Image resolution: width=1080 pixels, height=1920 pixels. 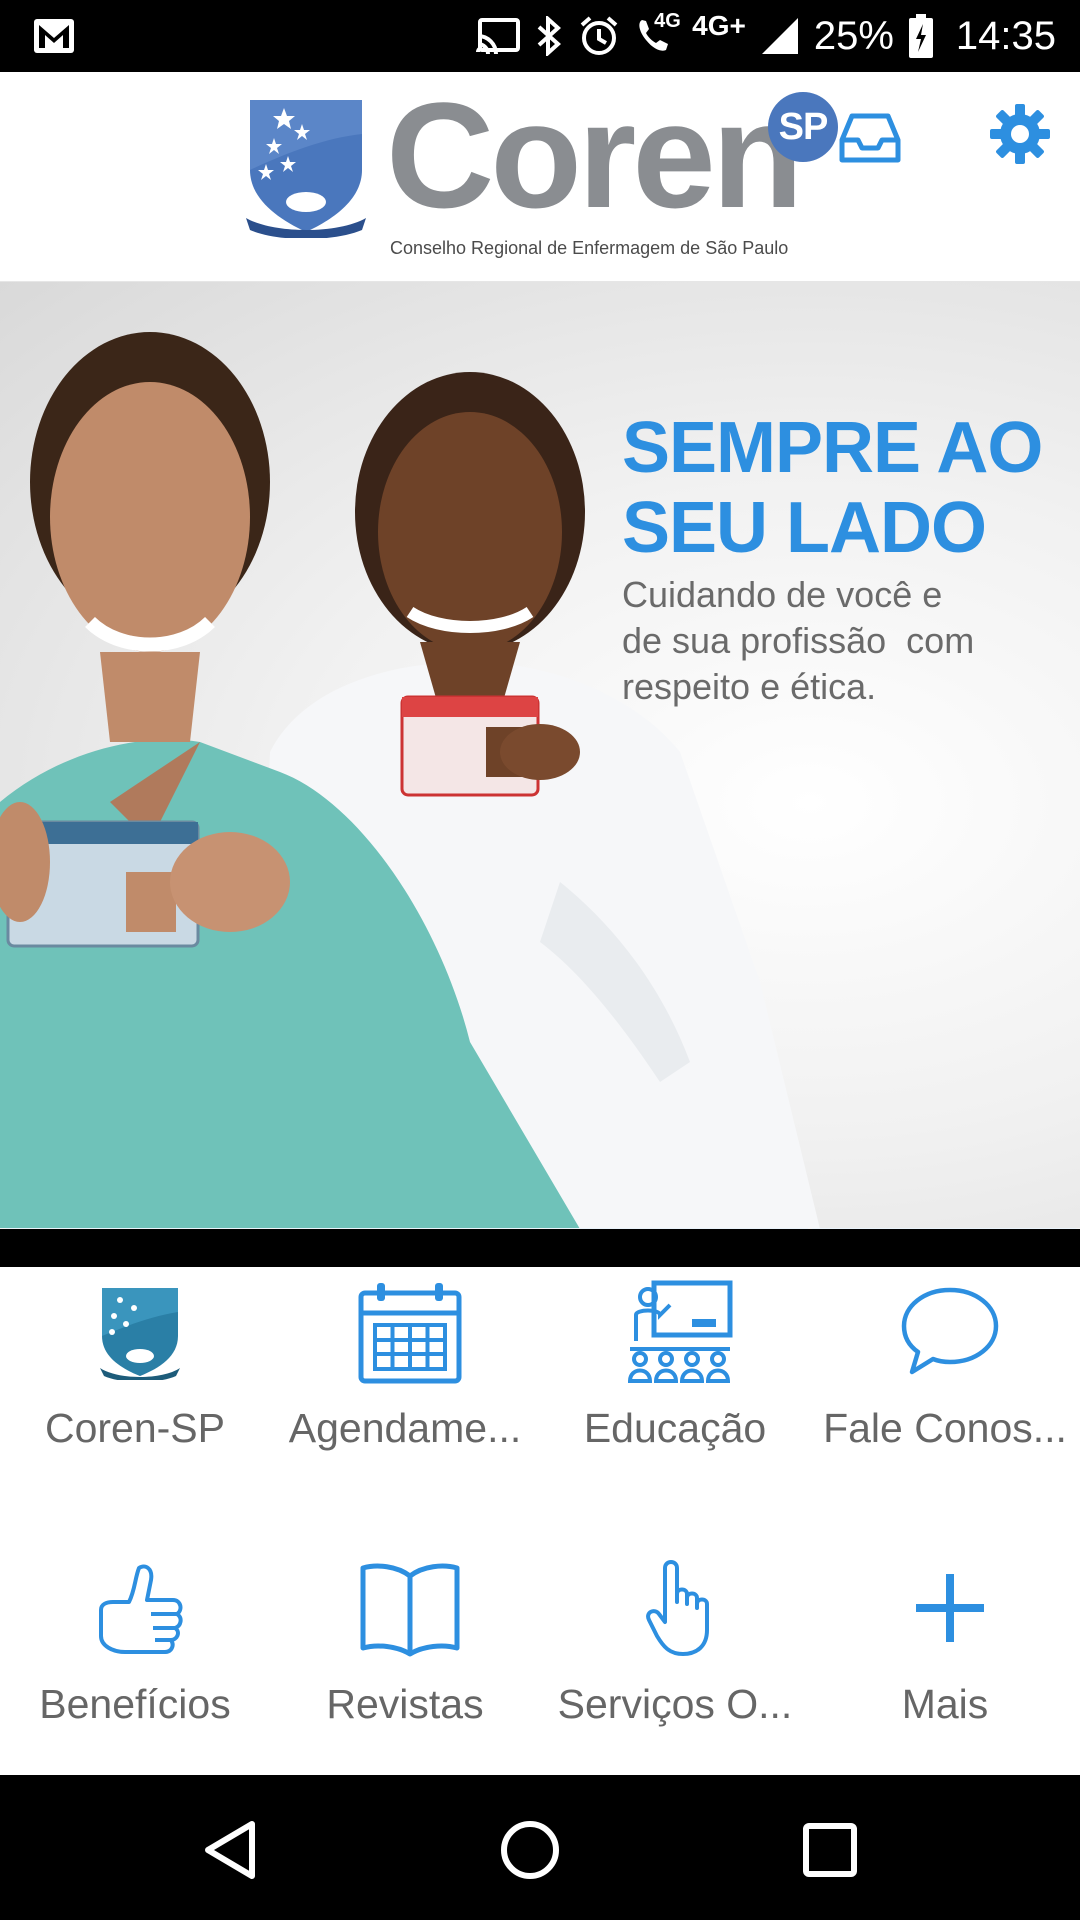 What do you see at coordinates (140, 1608) in the screenshot?
I see `thumbs-up-icon` at bounding box center [140, 1608].